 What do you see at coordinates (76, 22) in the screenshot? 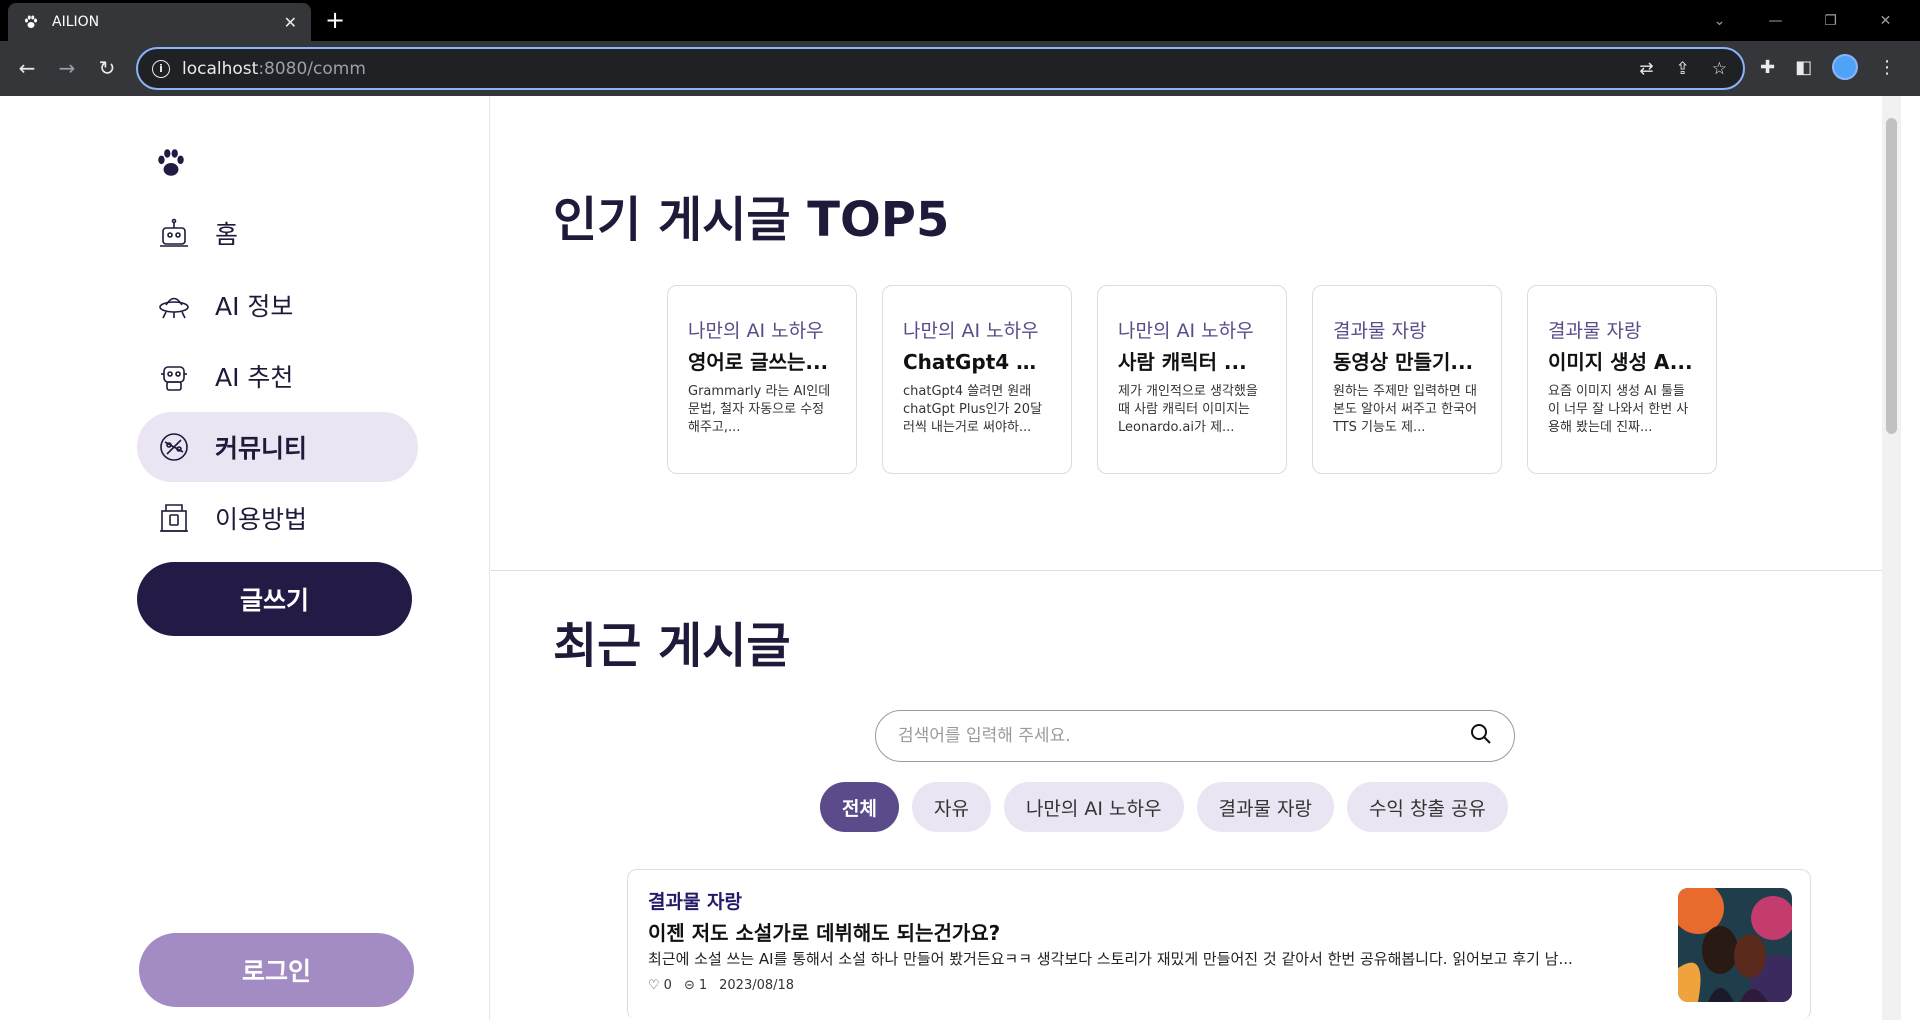
I see `tab-title: AILION` at bounding box center [76, 22].